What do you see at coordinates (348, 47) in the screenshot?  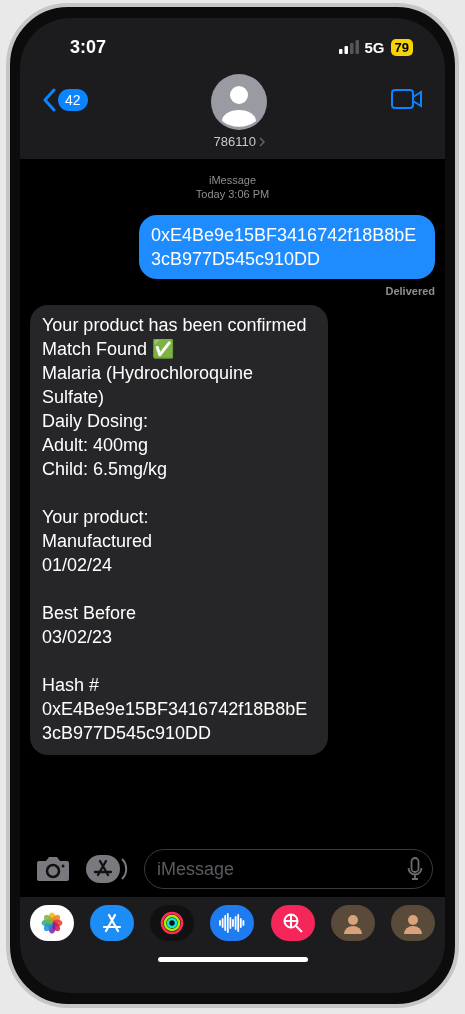 I see `signal-icon` at bounding box center [348, 47].